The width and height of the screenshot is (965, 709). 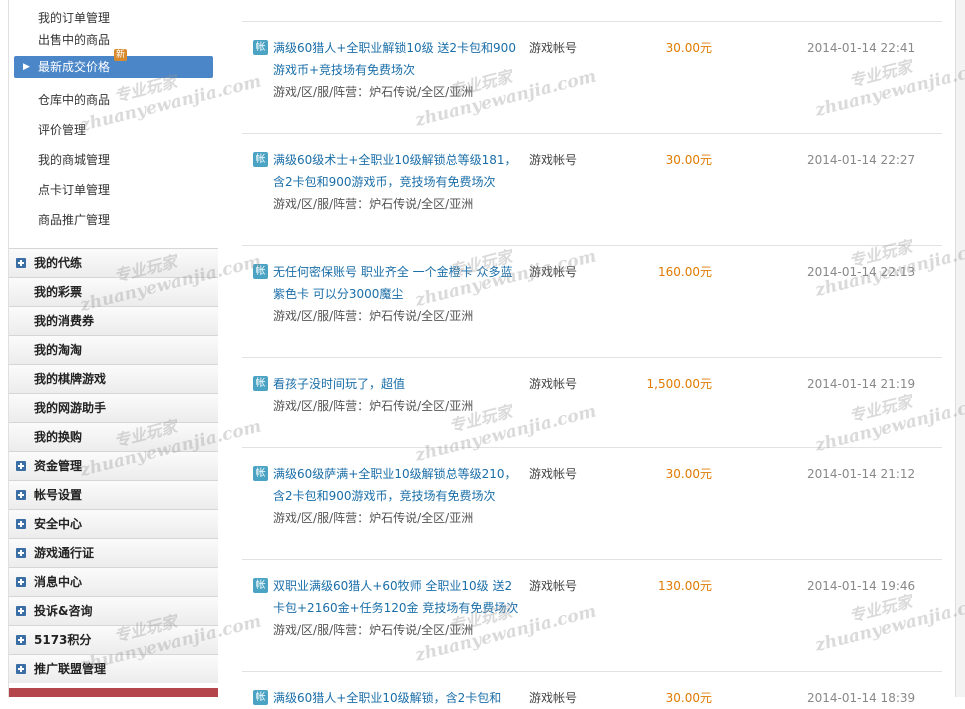 I want to click on sidebar-section-label: 我的网游助手, so click(x=70, y=408).